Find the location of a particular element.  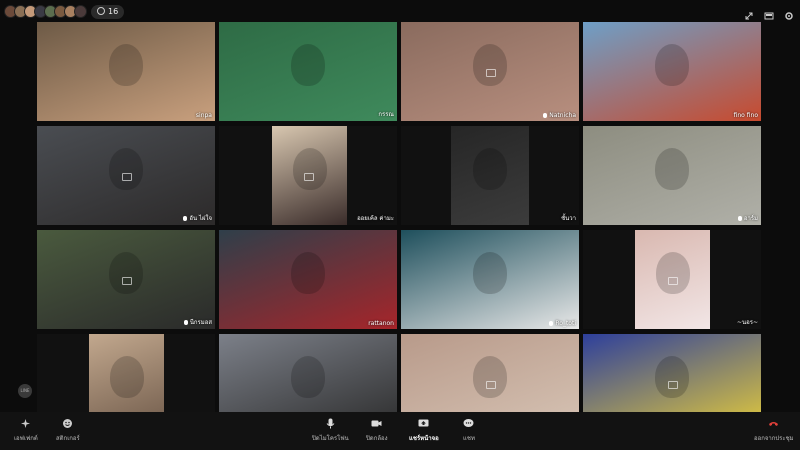

participant-video-tile: อัน ไผ่ใจ is located at coordinates (126, 175).